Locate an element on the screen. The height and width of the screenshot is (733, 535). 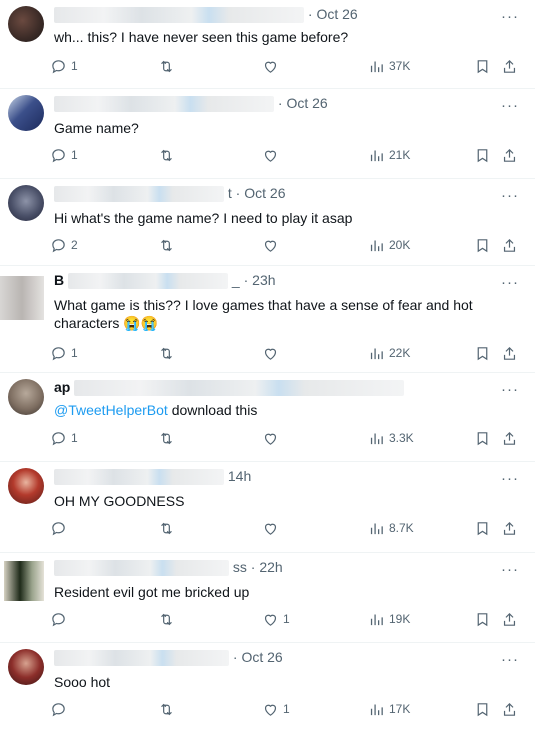
reply-item: · Oct 26 ··· Game name? 1 21K is located at coordinates (267, 134).